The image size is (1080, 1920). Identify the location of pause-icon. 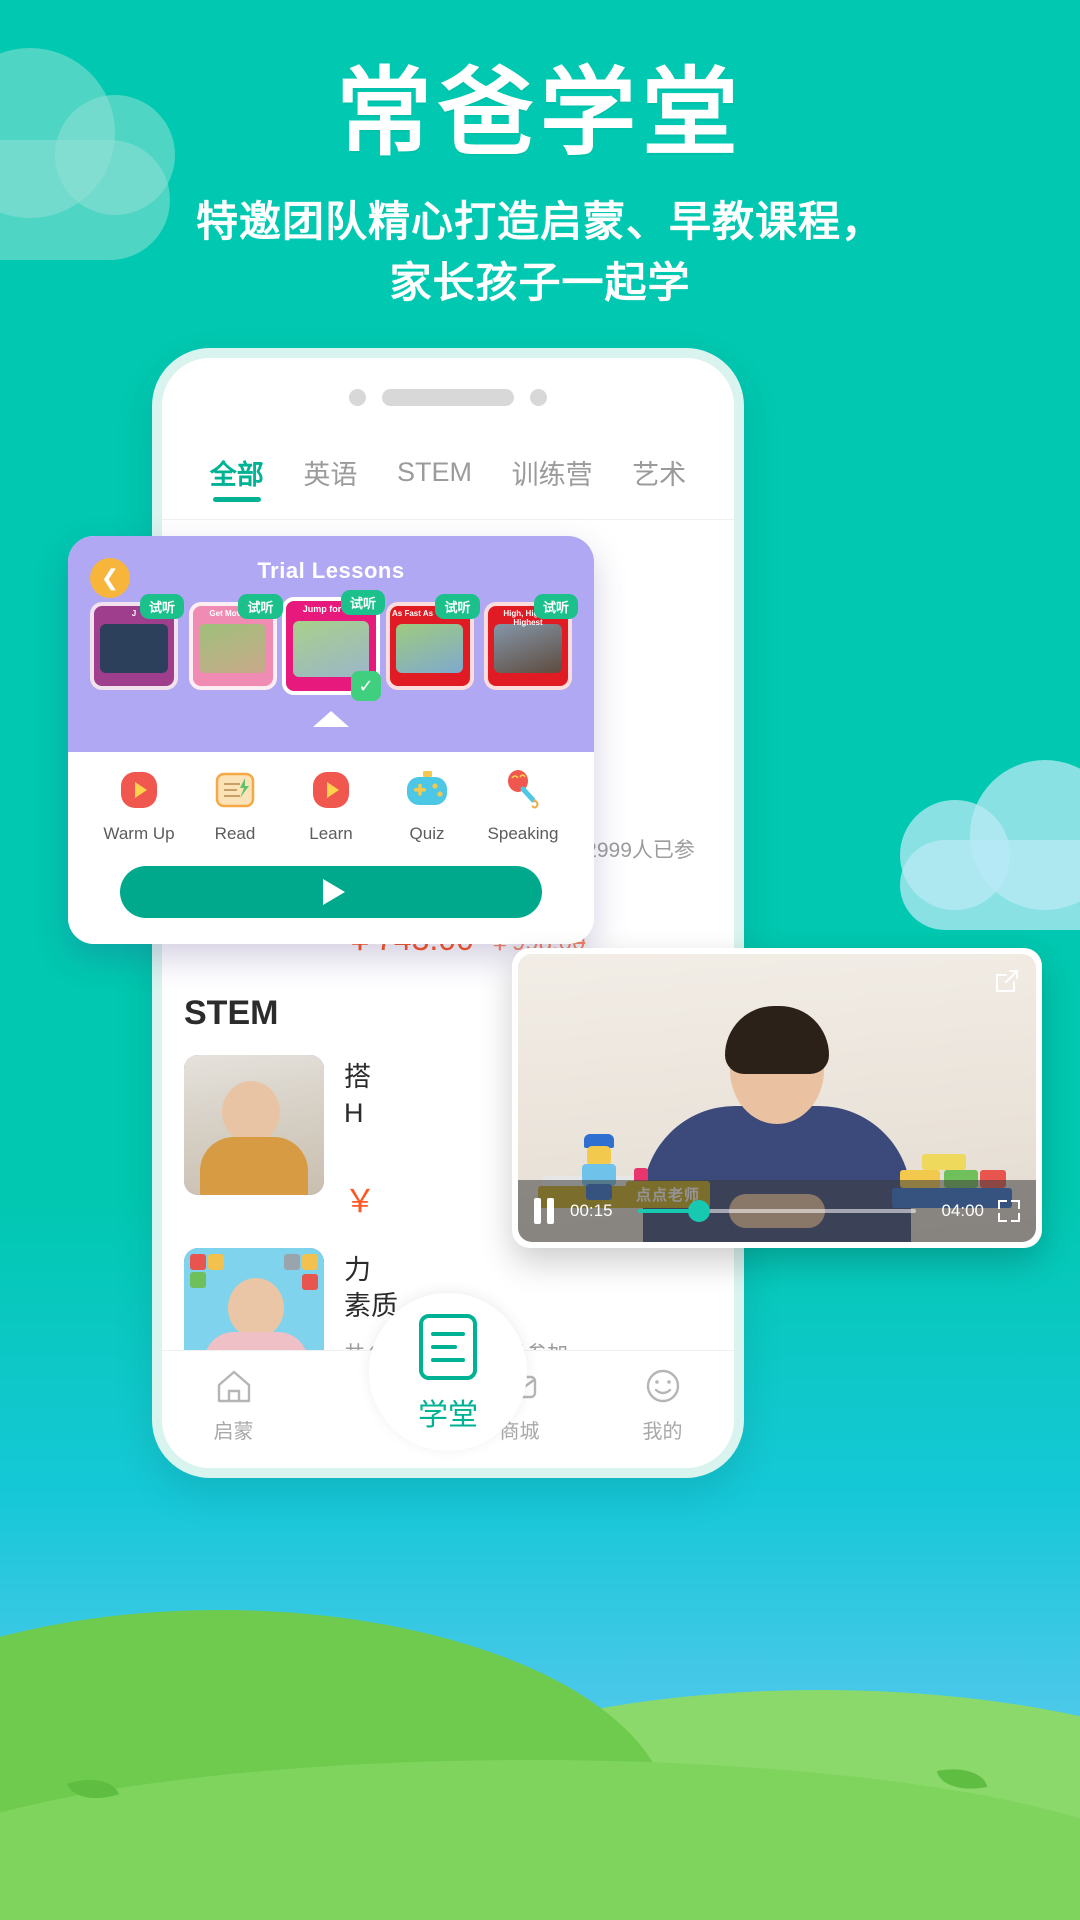
(545, 1211).